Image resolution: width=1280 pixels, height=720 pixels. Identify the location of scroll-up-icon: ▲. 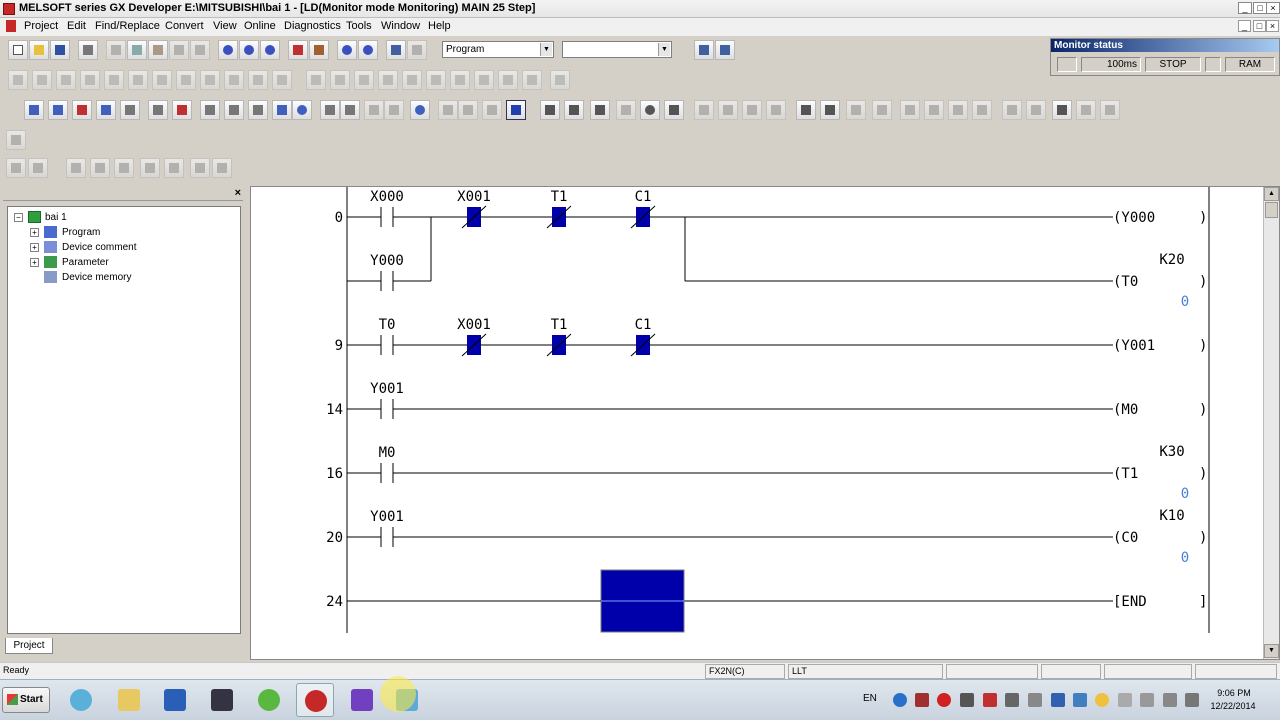
(1271, 194).